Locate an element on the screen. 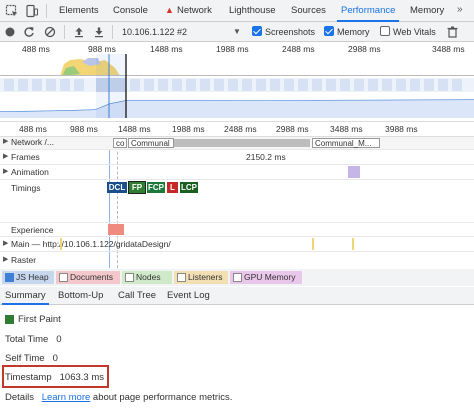 The height and width of the screenshot is (414, 474). record-icon is located at coordinates (10, 32).